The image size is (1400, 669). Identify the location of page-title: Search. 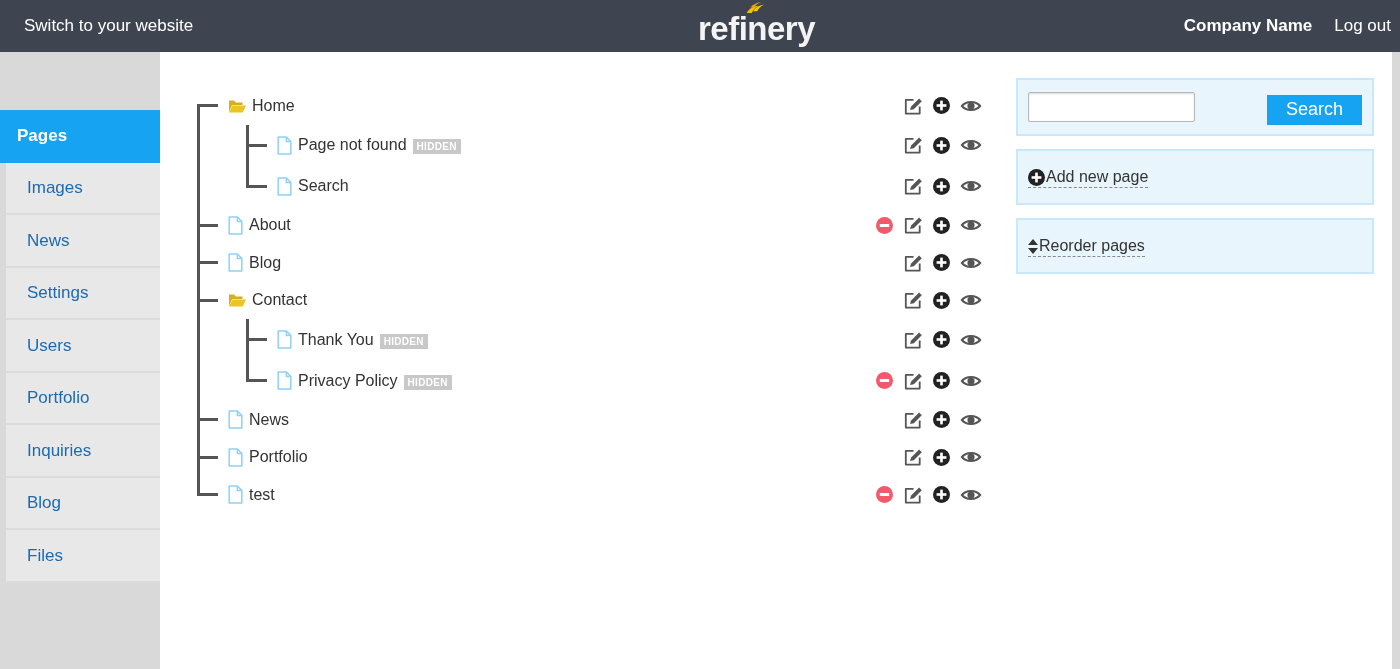
(323, 186).